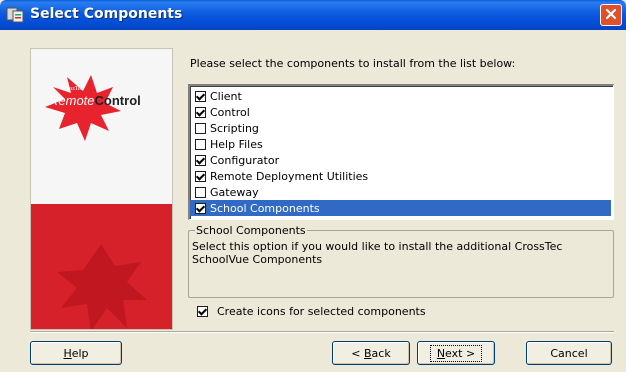 The height and width of the screenshot is (372, 626). I want to click on logo-remote: Remote, so click(72, 100).